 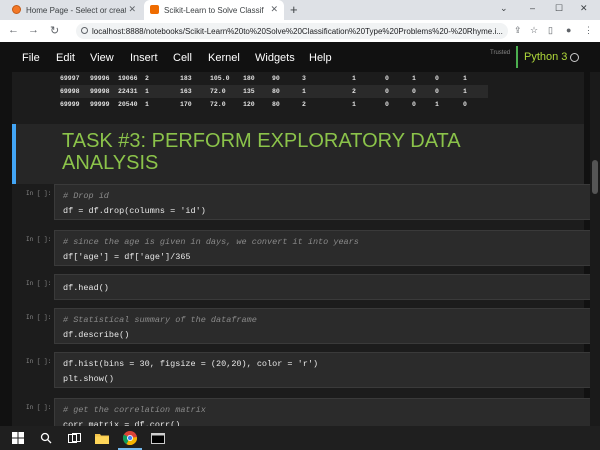 I want to click on tab-title: Home Page - Select or create a notebook, so click(x=76, y=10).